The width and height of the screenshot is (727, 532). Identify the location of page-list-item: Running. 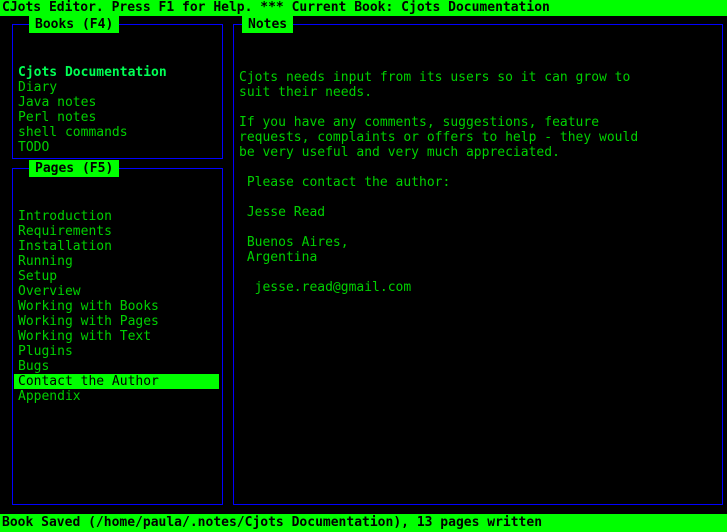
(117, 261).